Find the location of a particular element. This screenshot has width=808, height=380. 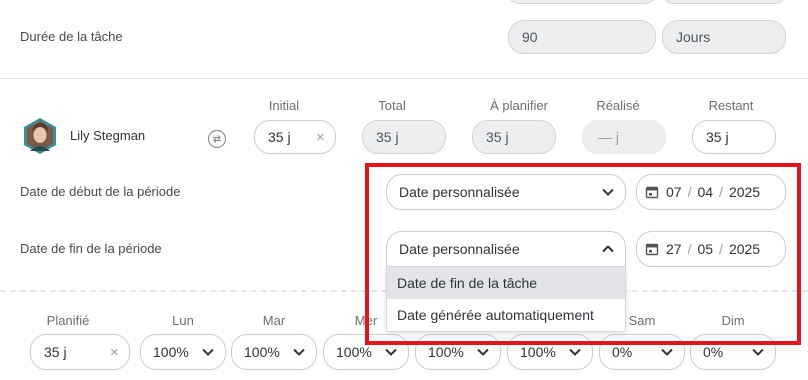

tue-select: 100% is located at coordinates (274, 352).